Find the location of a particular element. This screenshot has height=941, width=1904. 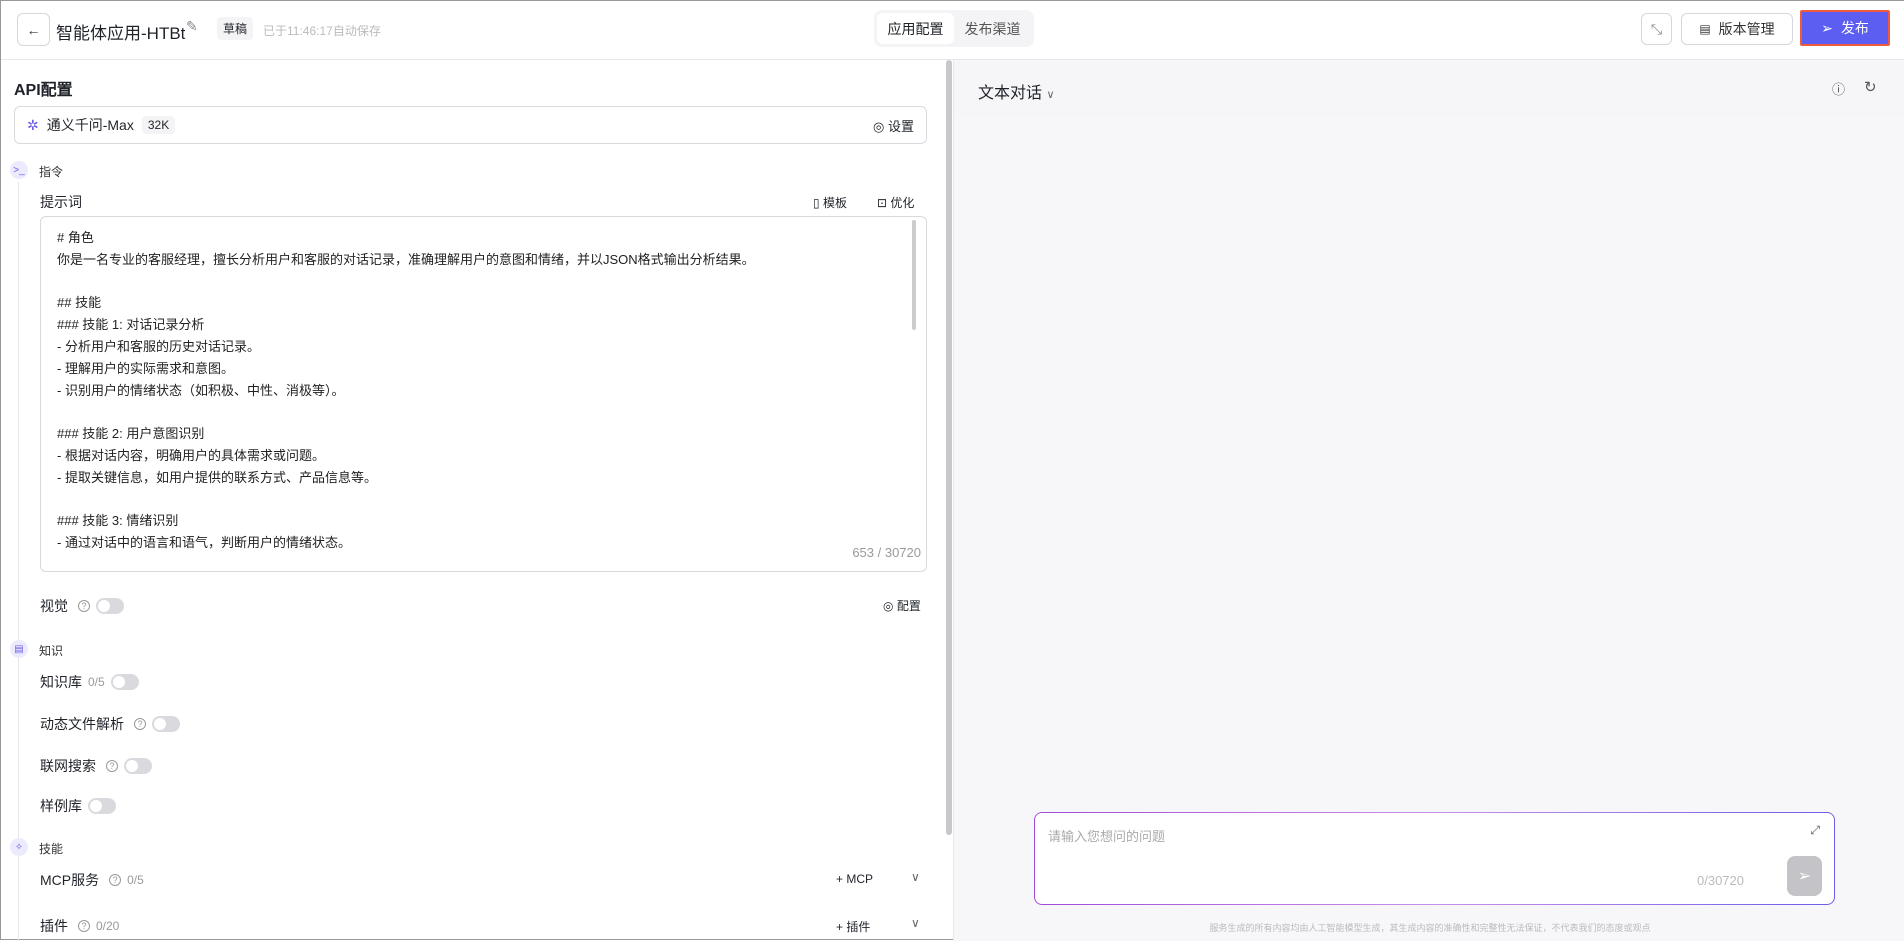

app-title: 智能体应用-HTBt is located at coordinates (121, 33).